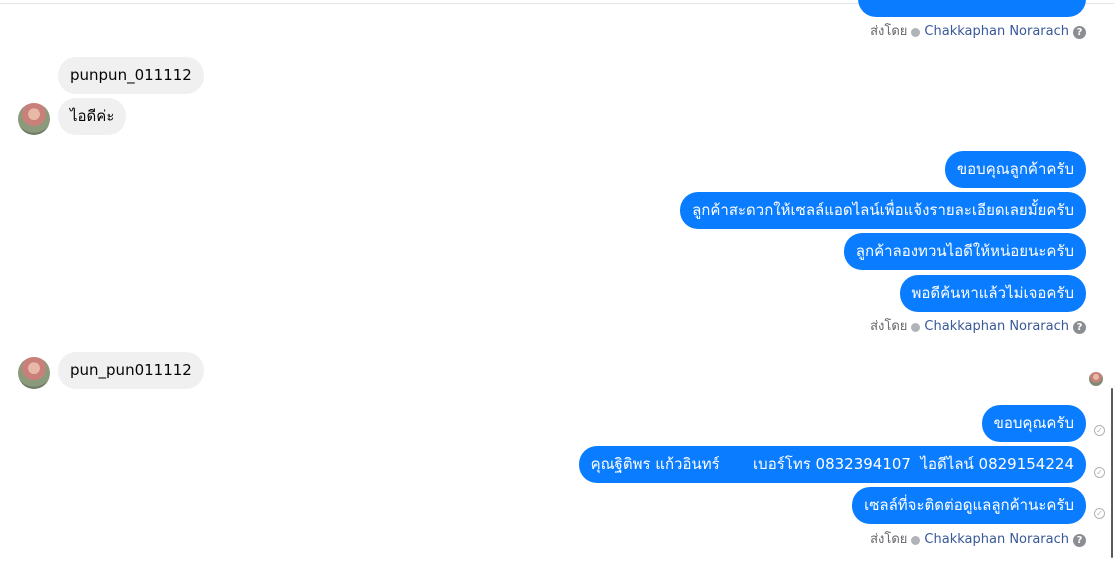  Describe the element at coordinates (1033, 423) in the screenshot. I see `outgoing-message: ขอบคุณครับ` at that location.